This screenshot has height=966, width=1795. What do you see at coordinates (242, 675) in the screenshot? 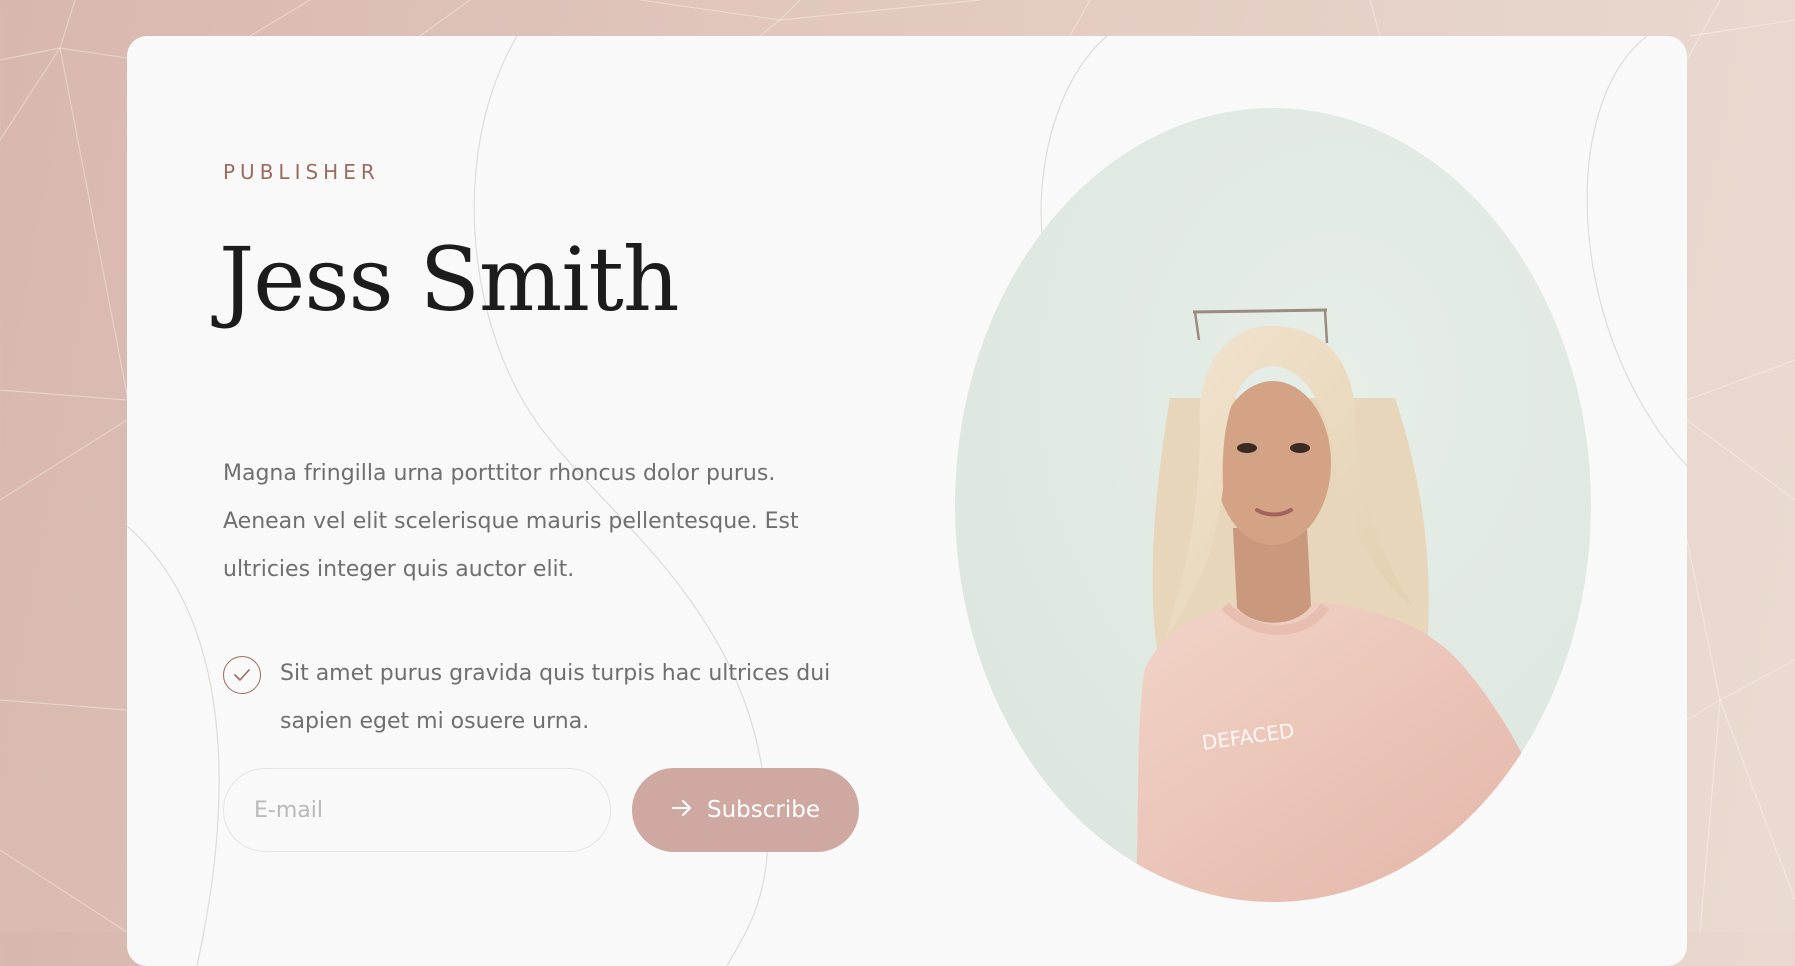
I see `check-circle-icon` at bounding box center [242, 675].